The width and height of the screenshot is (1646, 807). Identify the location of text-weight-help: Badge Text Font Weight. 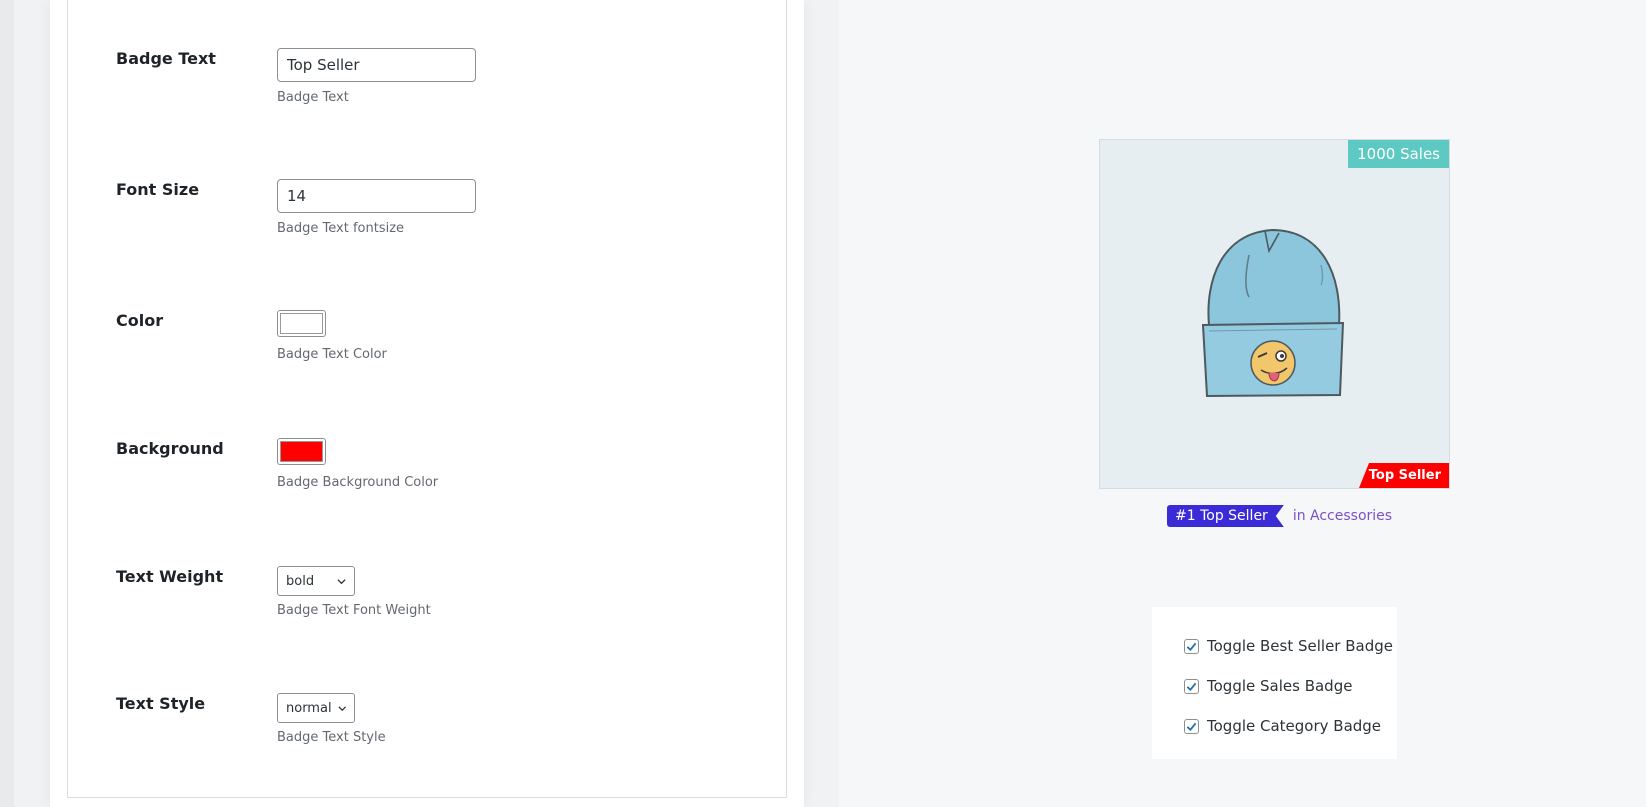
(354, 610).